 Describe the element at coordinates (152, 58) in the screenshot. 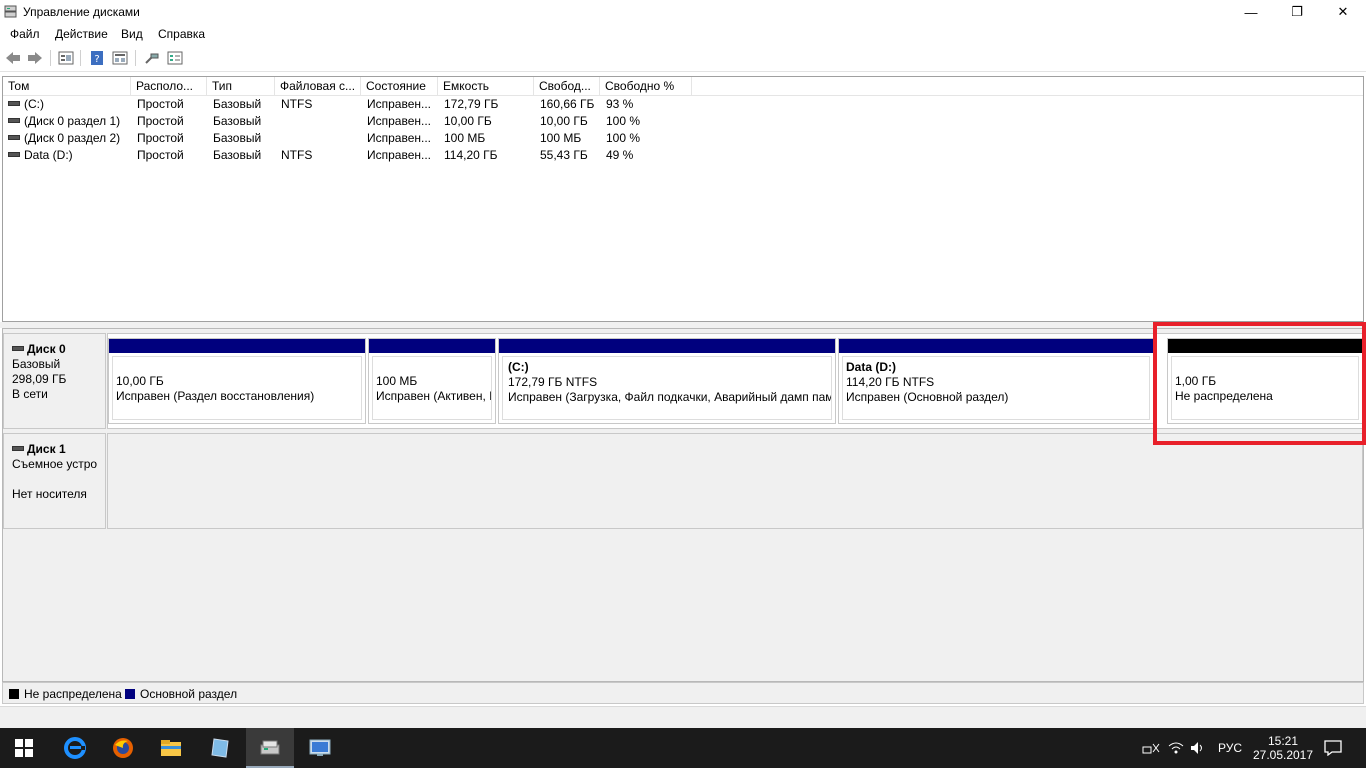

I see `connect-icon` at that location.